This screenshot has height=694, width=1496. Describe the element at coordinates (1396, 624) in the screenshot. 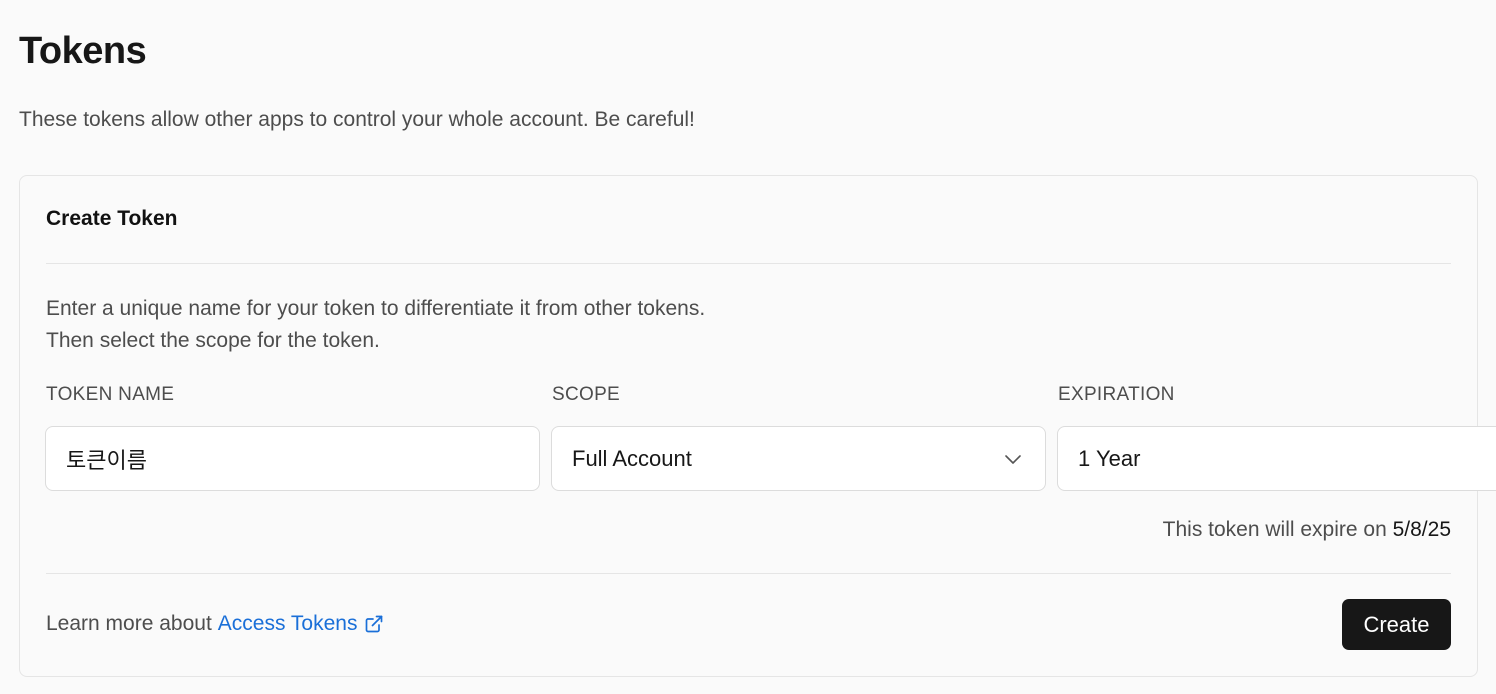

I see `create-button: Create` at that location.